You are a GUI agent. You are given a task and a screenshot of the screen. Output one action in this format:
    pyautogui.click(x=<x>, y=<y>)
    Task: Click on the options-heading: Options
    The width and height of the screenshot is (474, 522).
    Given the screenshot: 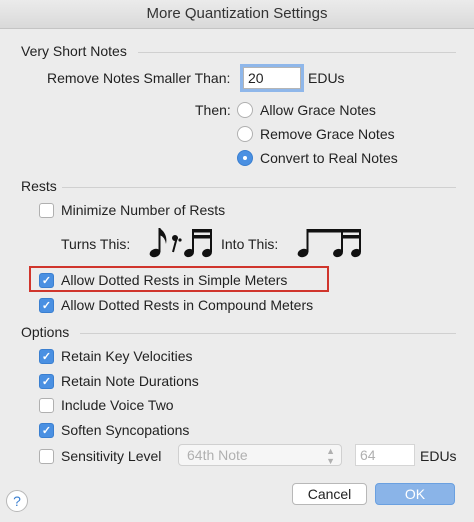 What is the action you would take?
    pyautogui.click(x=45, y=332)
    